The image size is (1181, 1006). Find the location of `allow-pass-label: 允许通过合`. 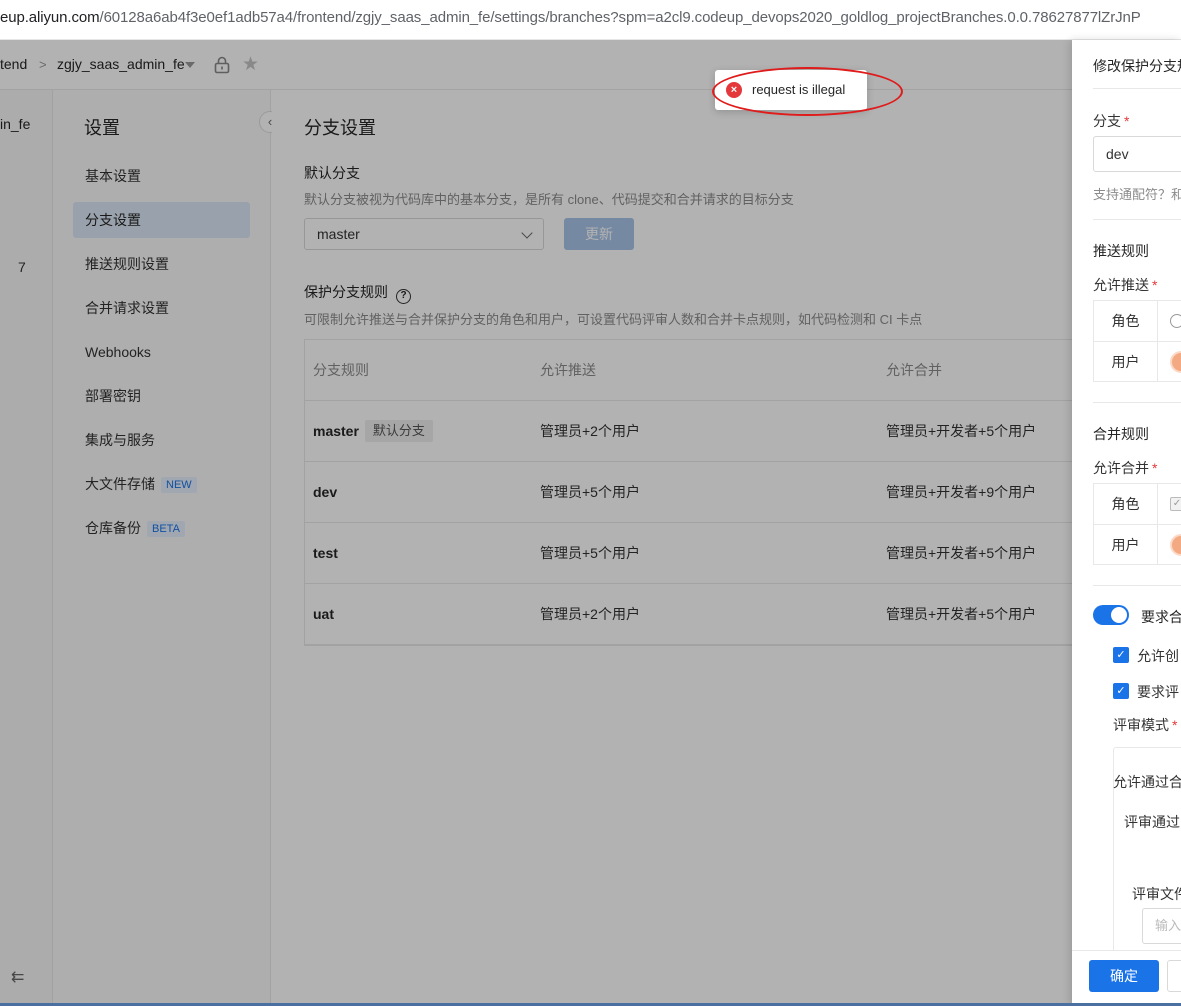

allow-pass-label: 允许通过合 is located at coordinates (1147, 782).